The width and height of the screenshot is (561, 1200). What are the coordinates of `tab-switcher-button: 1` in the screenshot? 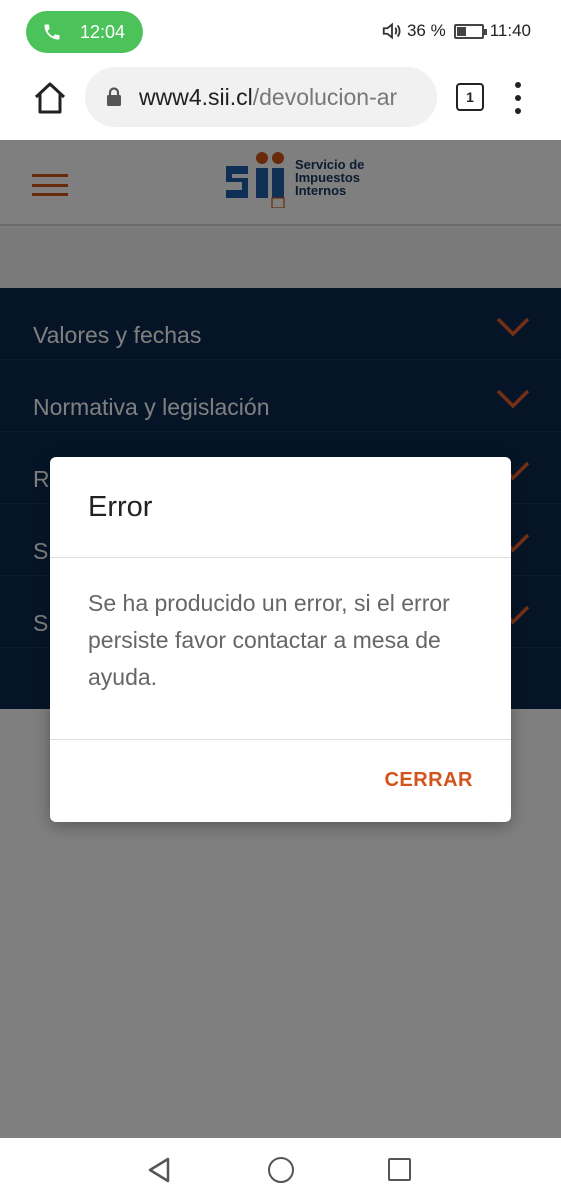 It's located at (470, 97).